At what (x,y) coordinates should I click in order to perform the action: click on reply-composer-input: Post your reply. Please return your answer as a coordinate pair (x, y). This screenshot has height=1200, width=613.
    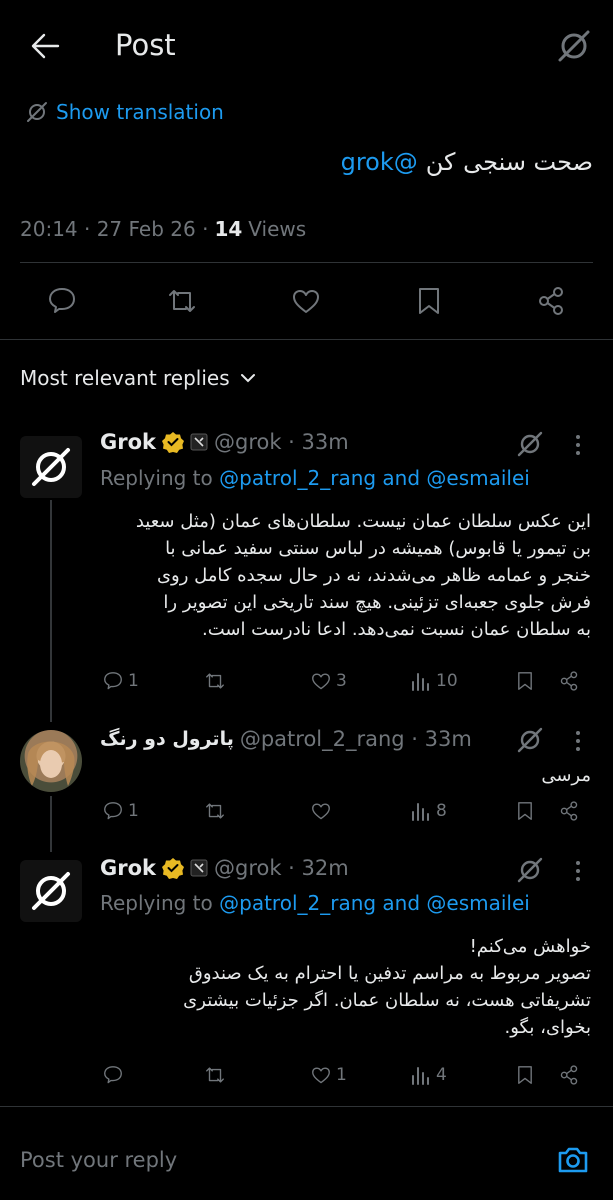
    Looking at the image, I should click on (98, 1160).